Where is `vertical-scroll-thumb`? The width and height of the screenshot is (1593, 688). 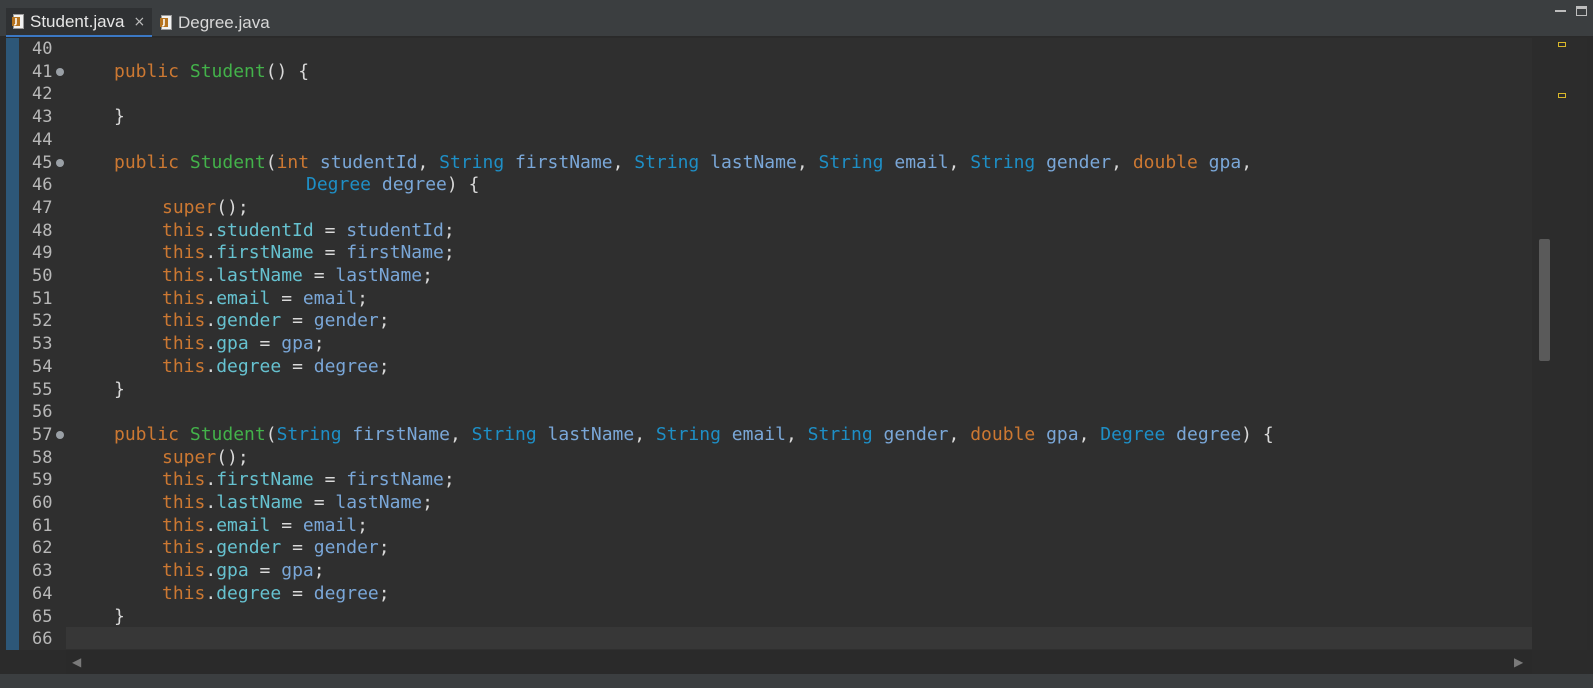
vertical-scroll-thumb is located at coordinates (1544, 300).